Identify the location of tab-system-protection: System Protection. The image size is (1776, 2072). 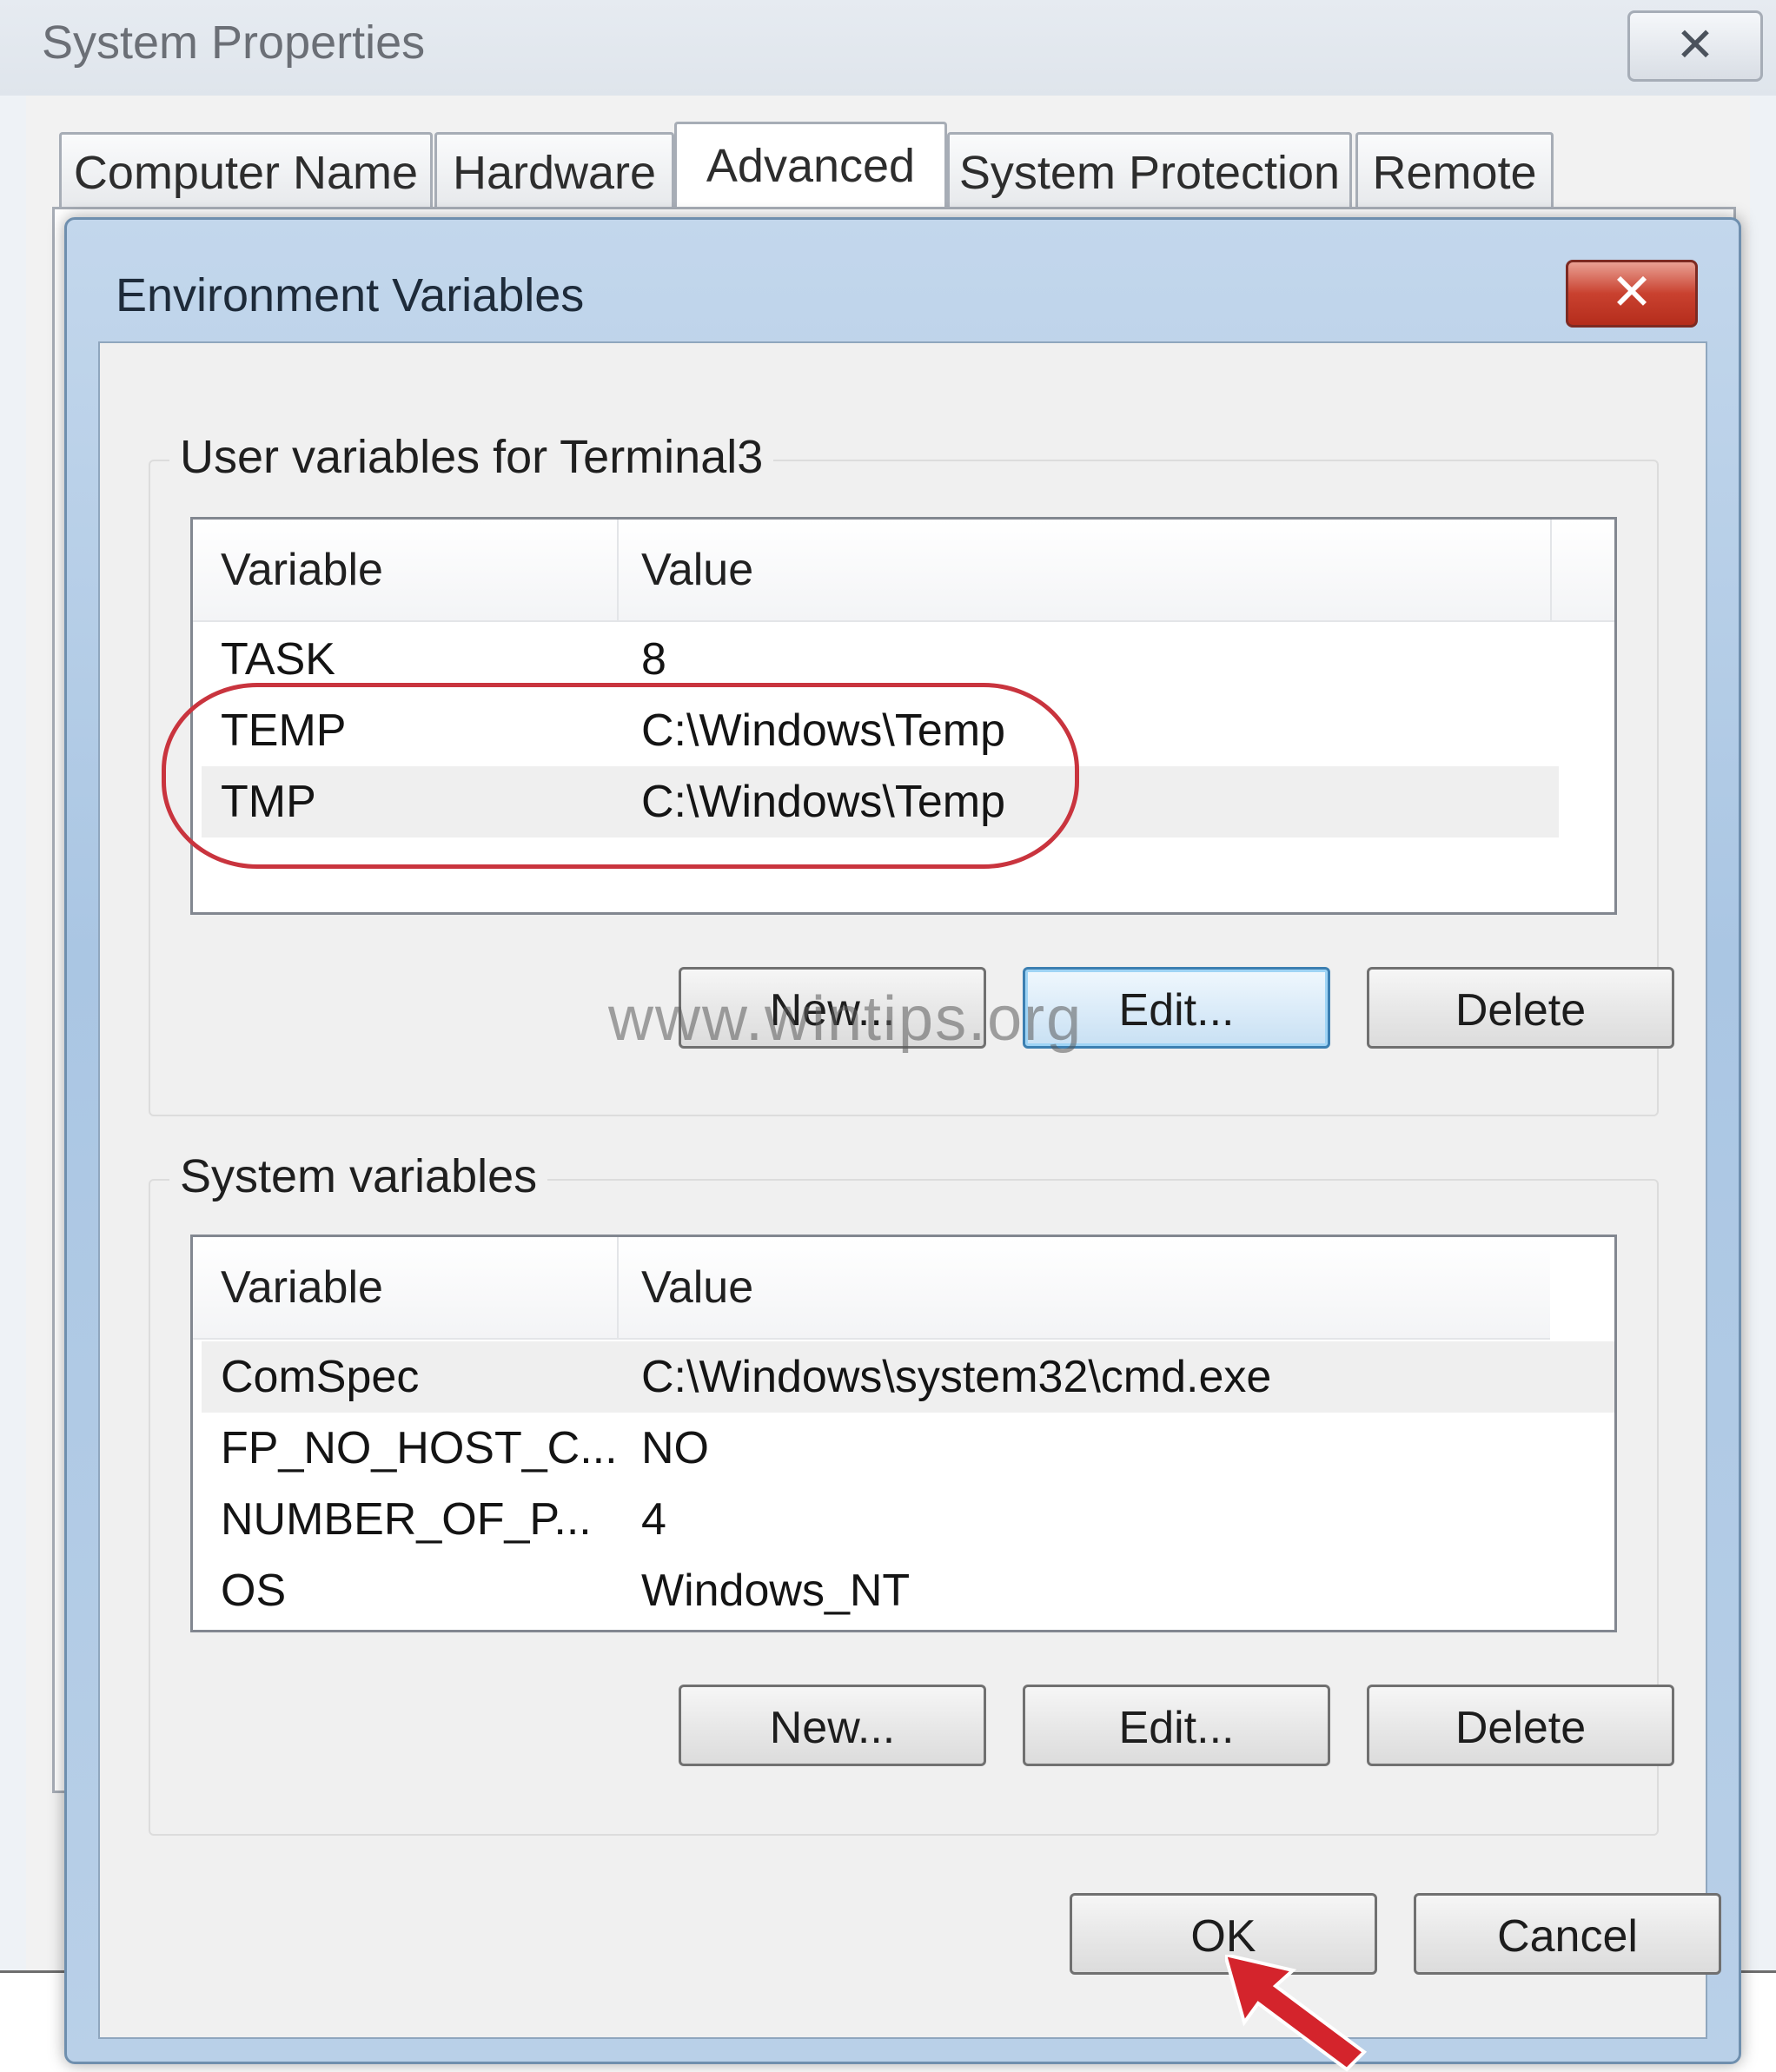
(1149, 171).